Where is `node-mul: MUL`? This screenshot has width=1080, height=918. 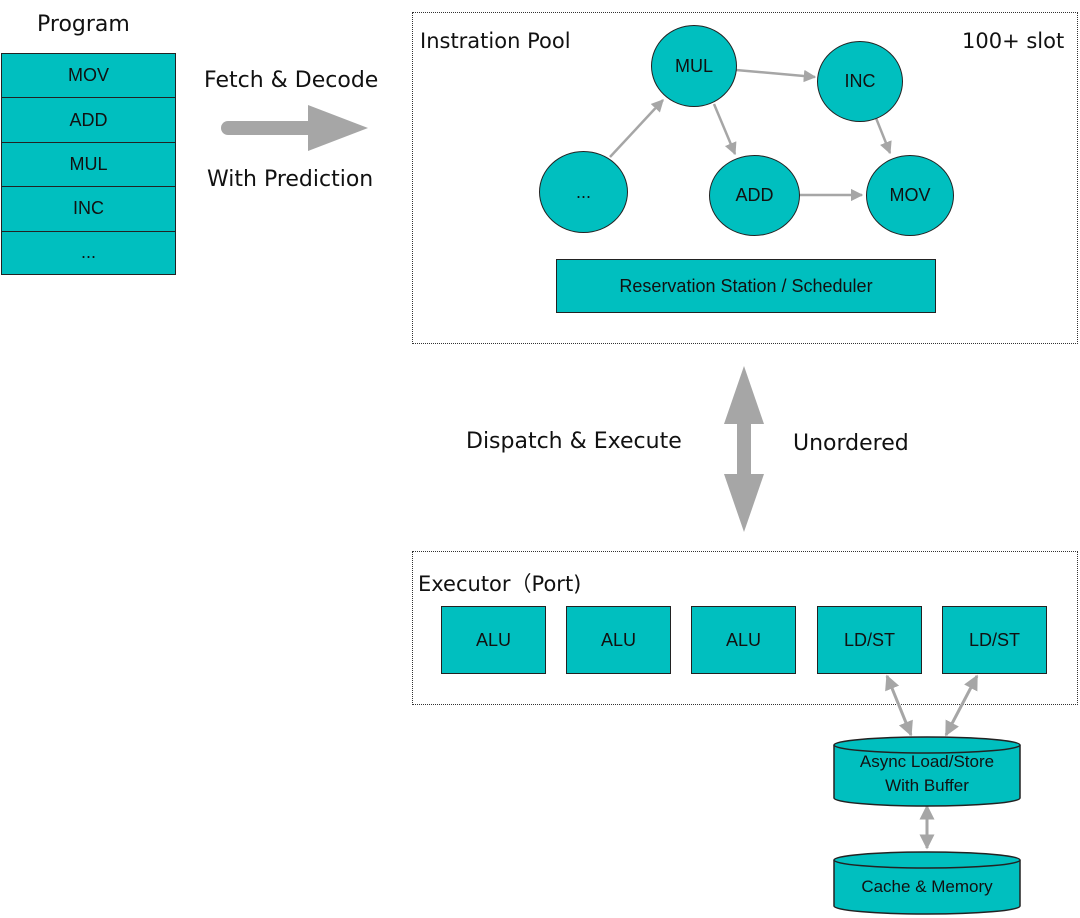 node-mul: MUL is located at coordinates (694, 66).